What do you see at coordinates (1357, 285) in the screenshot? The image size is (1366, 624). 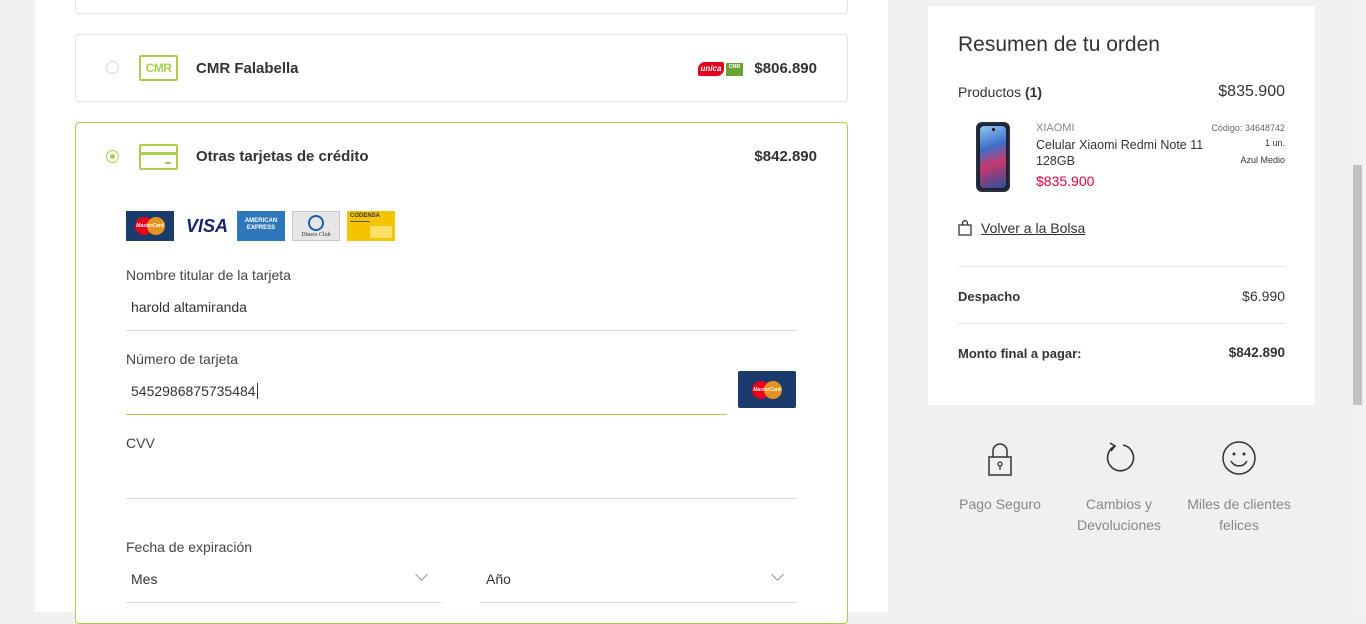 I see `scrollbar-thumb` at bounding box center [1357, 285].